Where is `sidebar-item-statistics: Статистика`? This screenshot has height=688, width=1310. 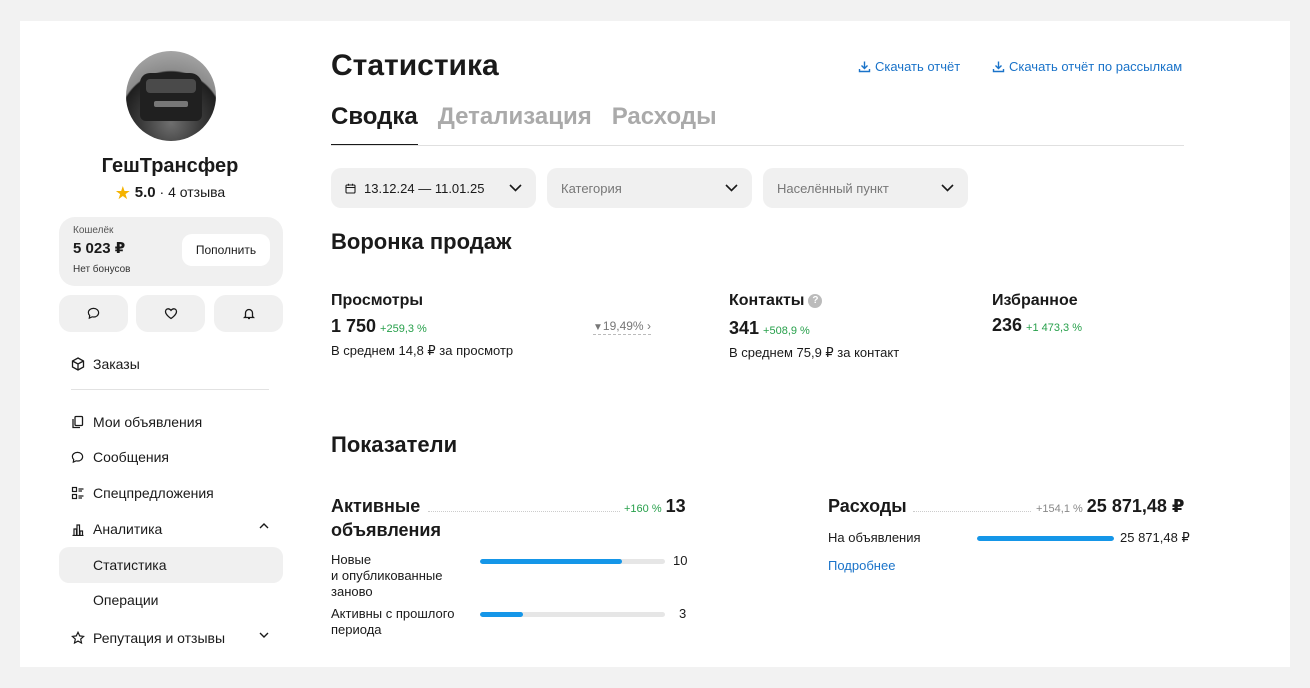
sidebar-item-statistics: Статистика is located at coordinates (171, 565).